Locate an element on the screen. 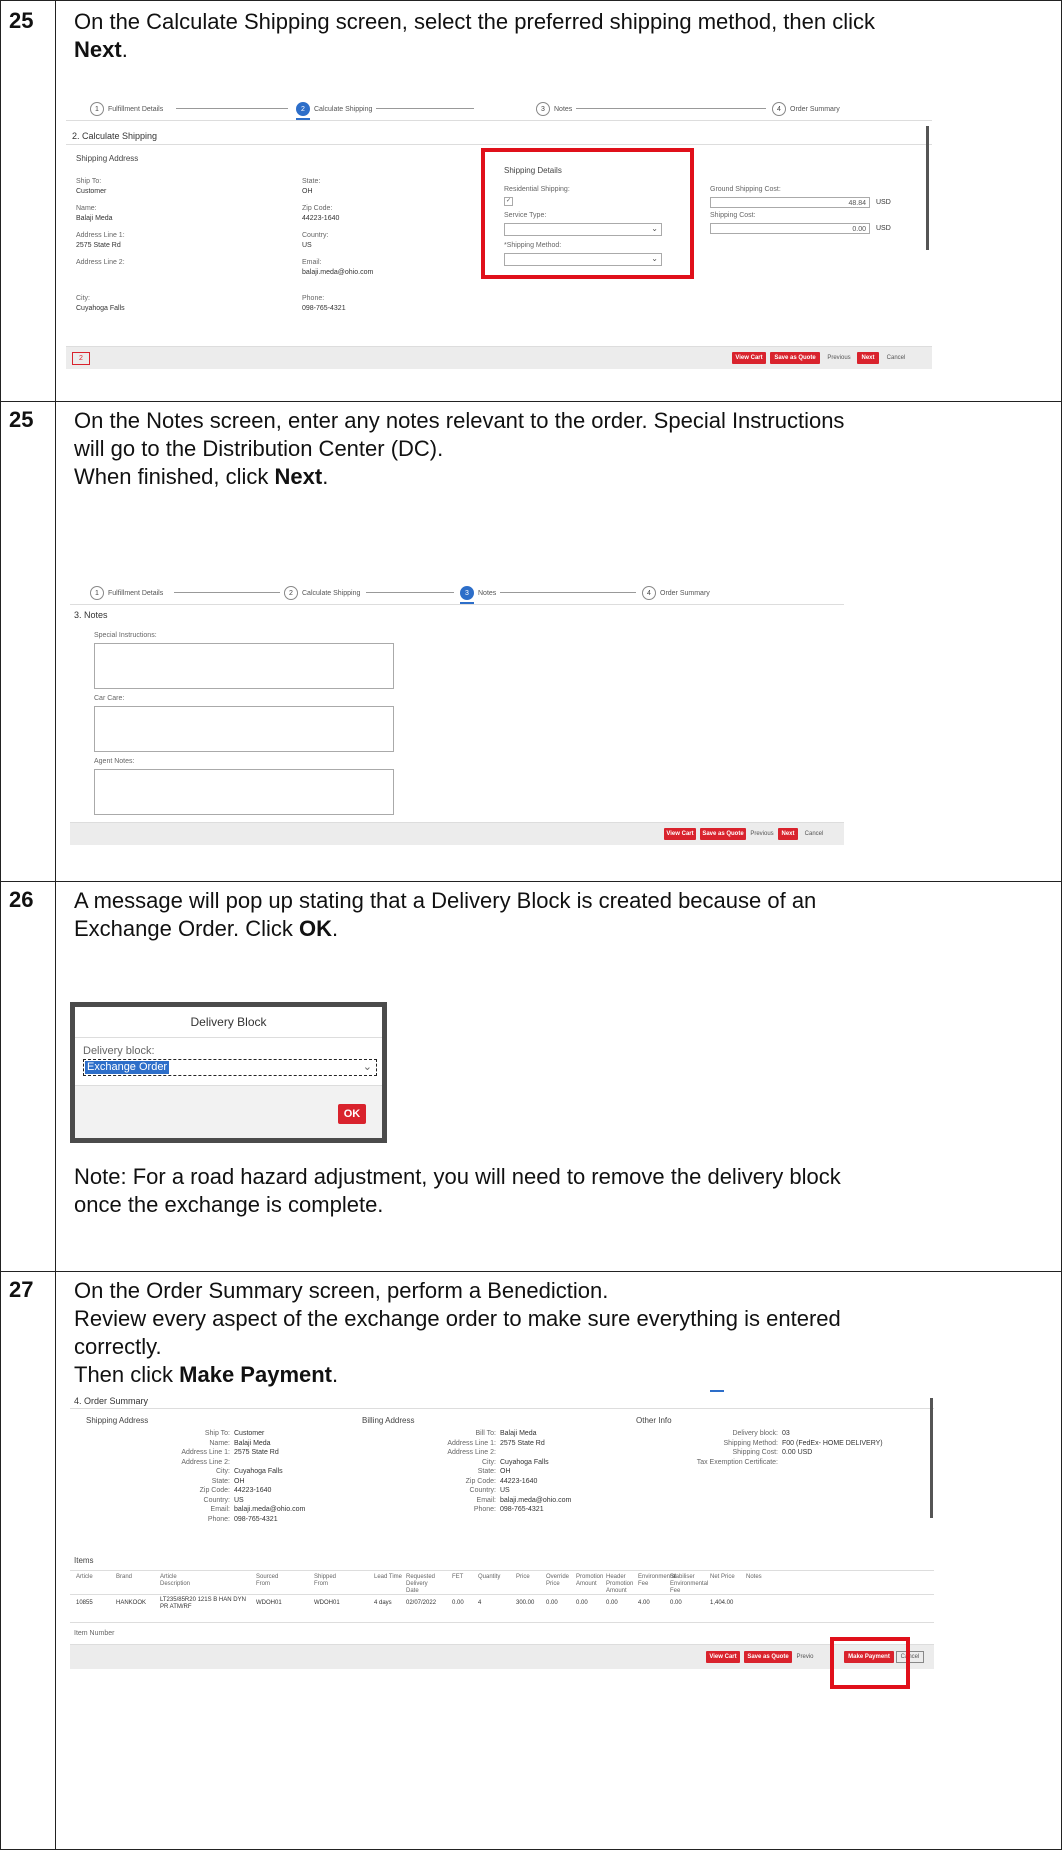 Image resolution: width=1062 pixels, height=1850 pixels. table-cell: 1,404.00 is located at coordinates (722, 1603).